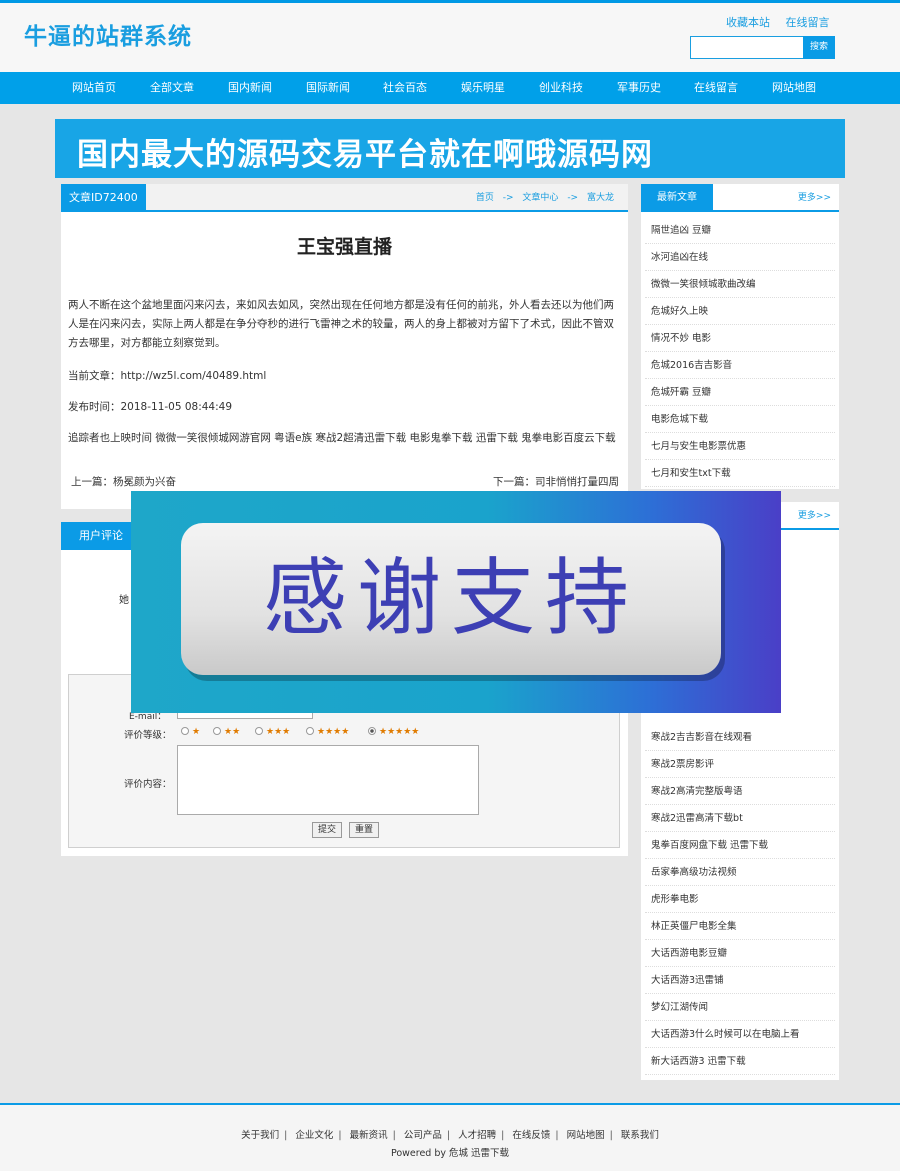 This screenshot has height=1171, width=900. I want to click on footer-link-products: 公司产品, so click(423, 1135).